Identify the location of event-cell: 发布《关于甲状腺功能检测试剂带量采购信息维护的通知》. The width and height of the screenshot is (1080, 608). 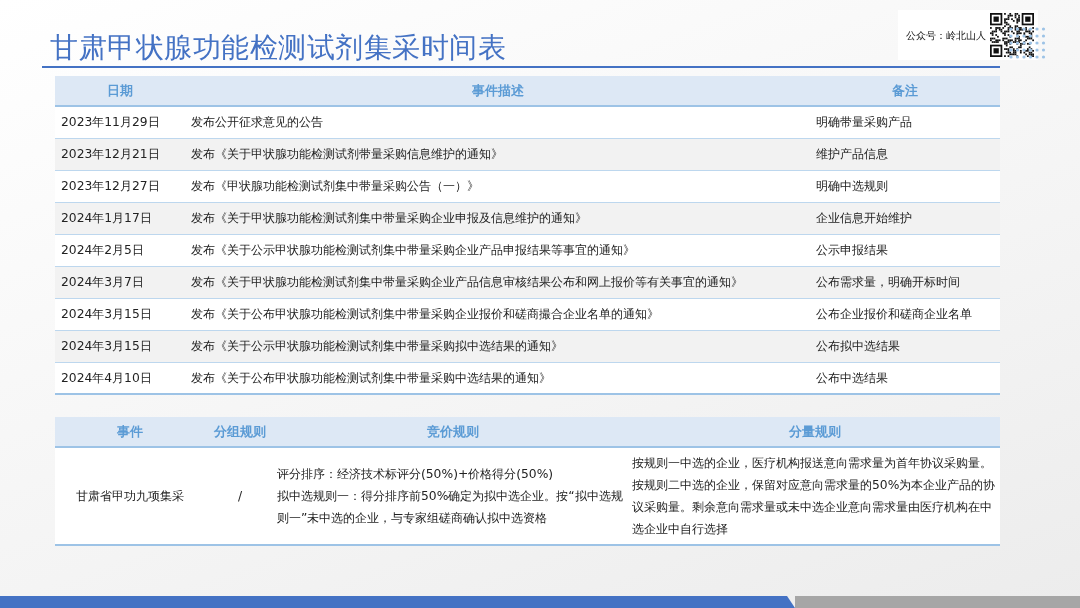
(497, 154).